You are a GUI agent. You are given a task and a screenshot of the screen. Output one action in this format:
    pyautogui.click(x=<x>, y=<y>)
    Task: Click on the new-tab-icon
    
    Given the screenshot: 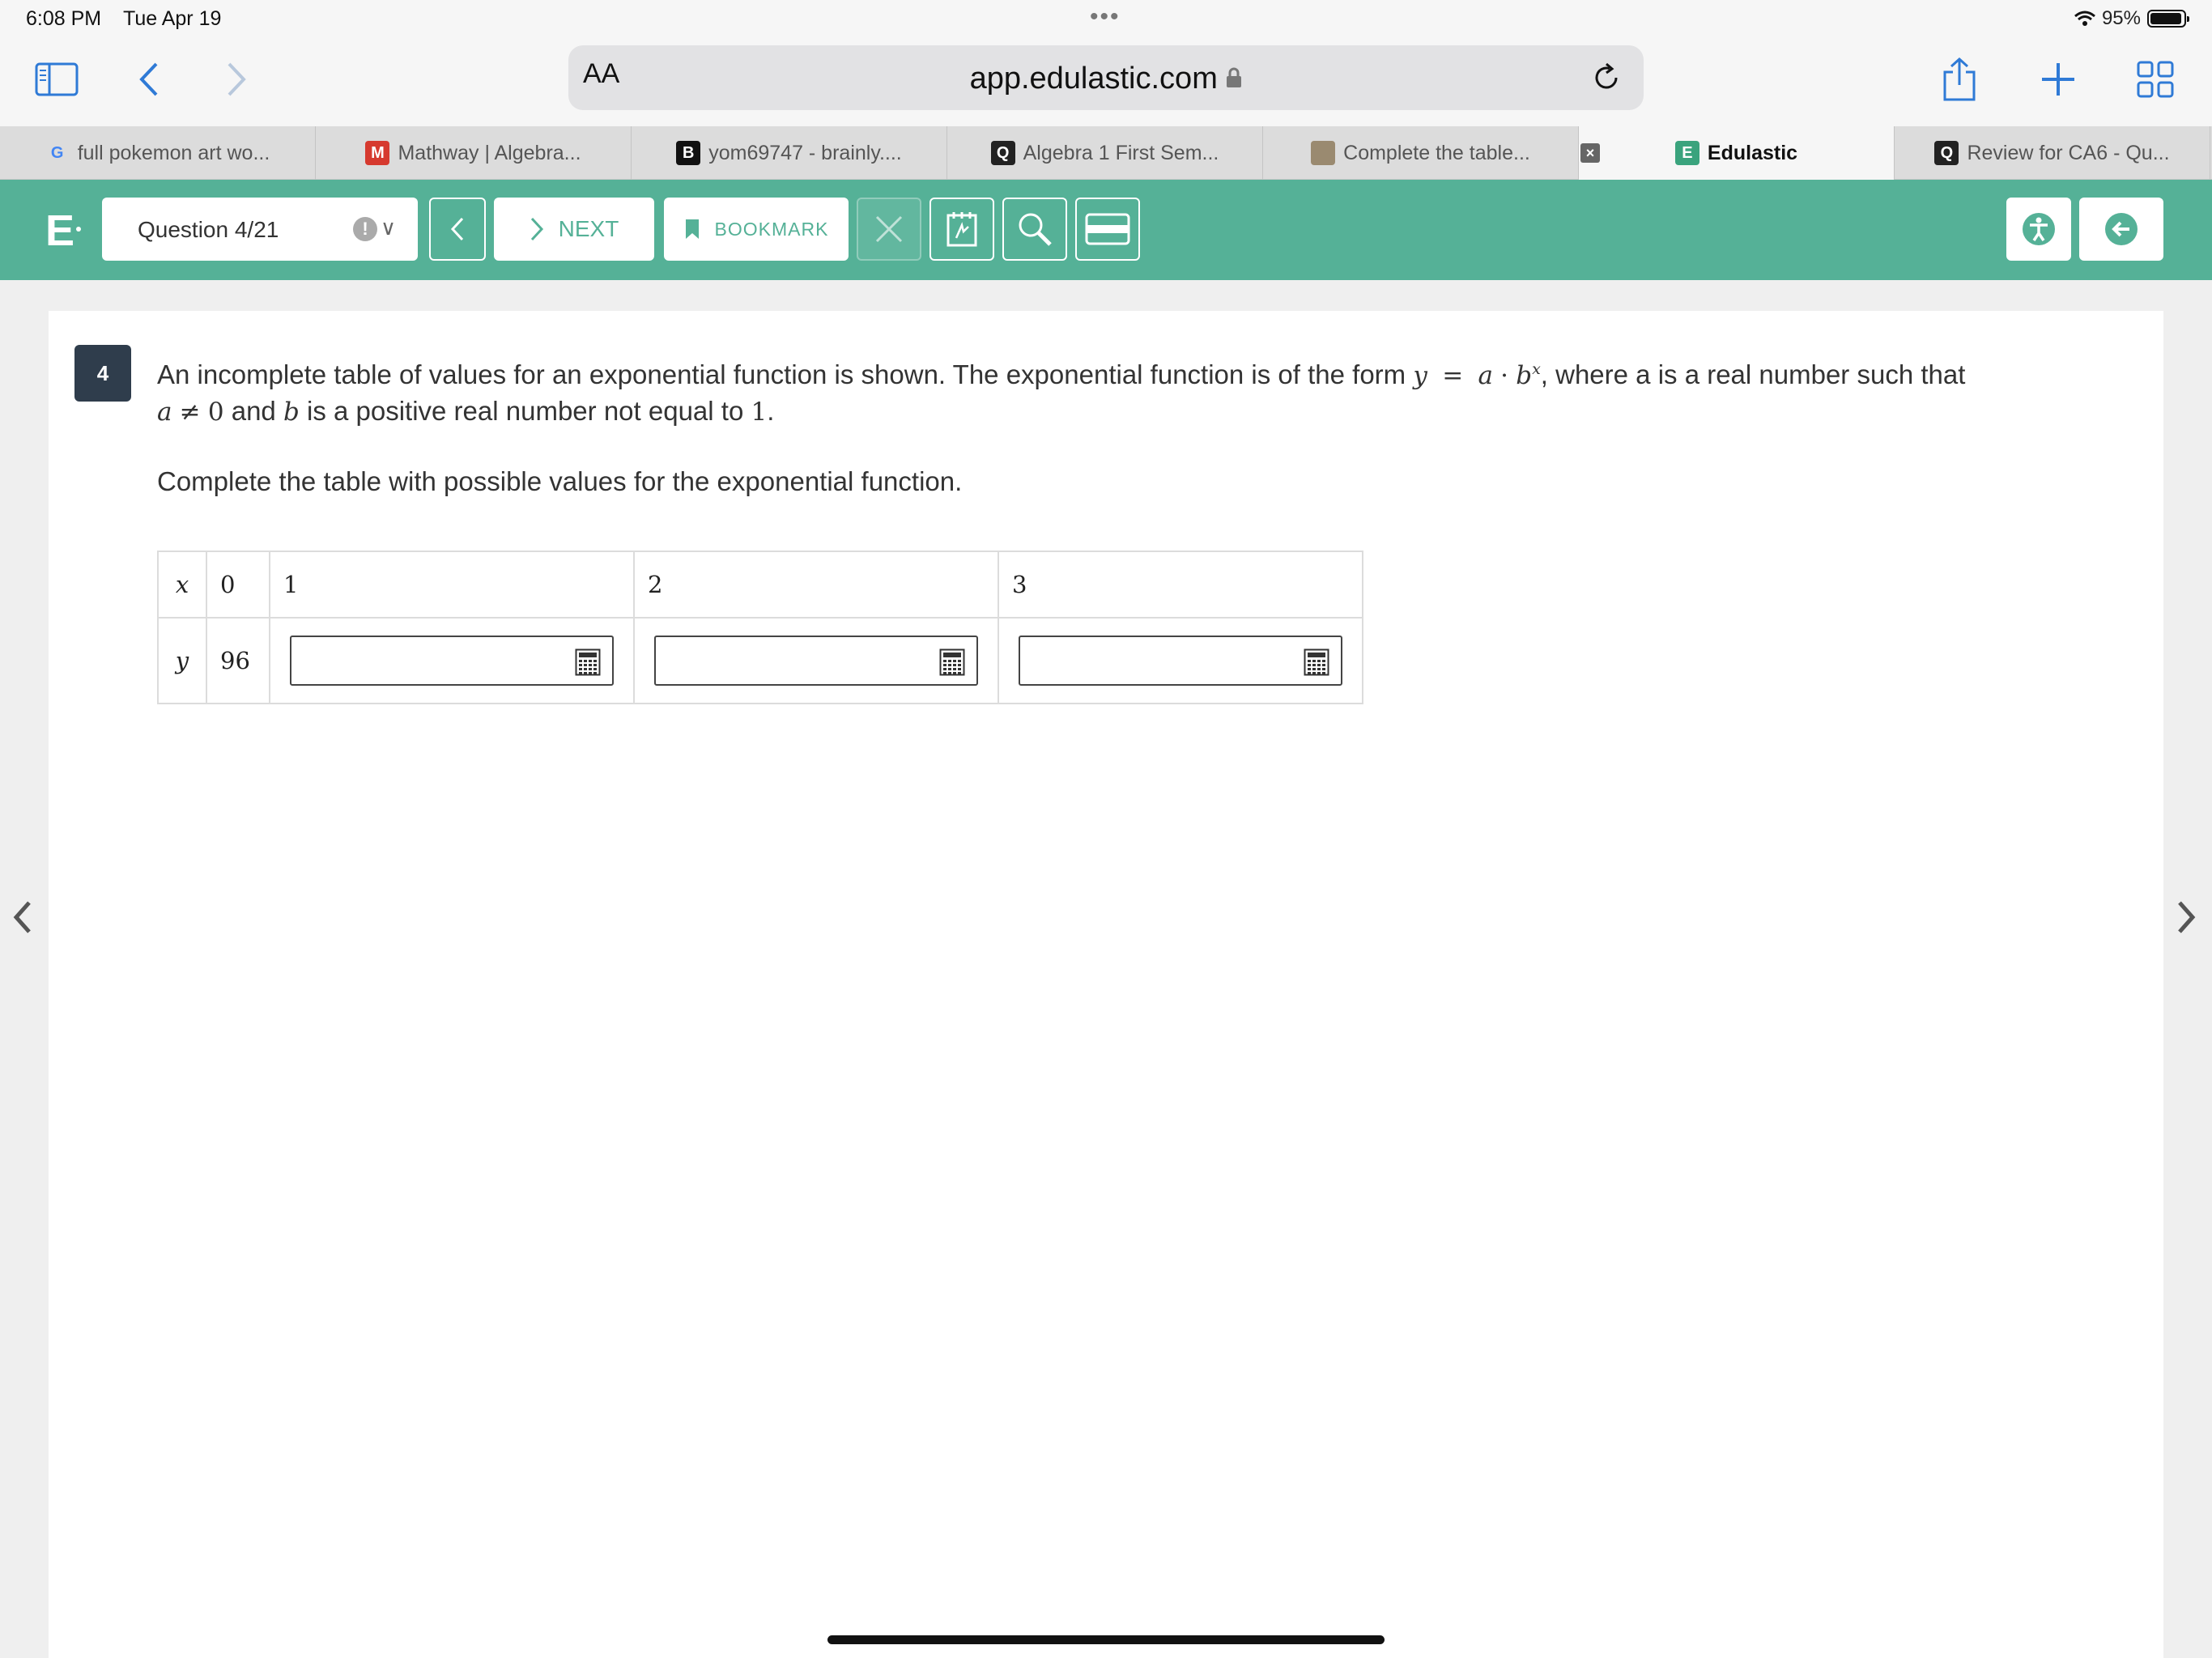 What is the action you would take?
    pyautogui.click(x=2058, y=79)
    